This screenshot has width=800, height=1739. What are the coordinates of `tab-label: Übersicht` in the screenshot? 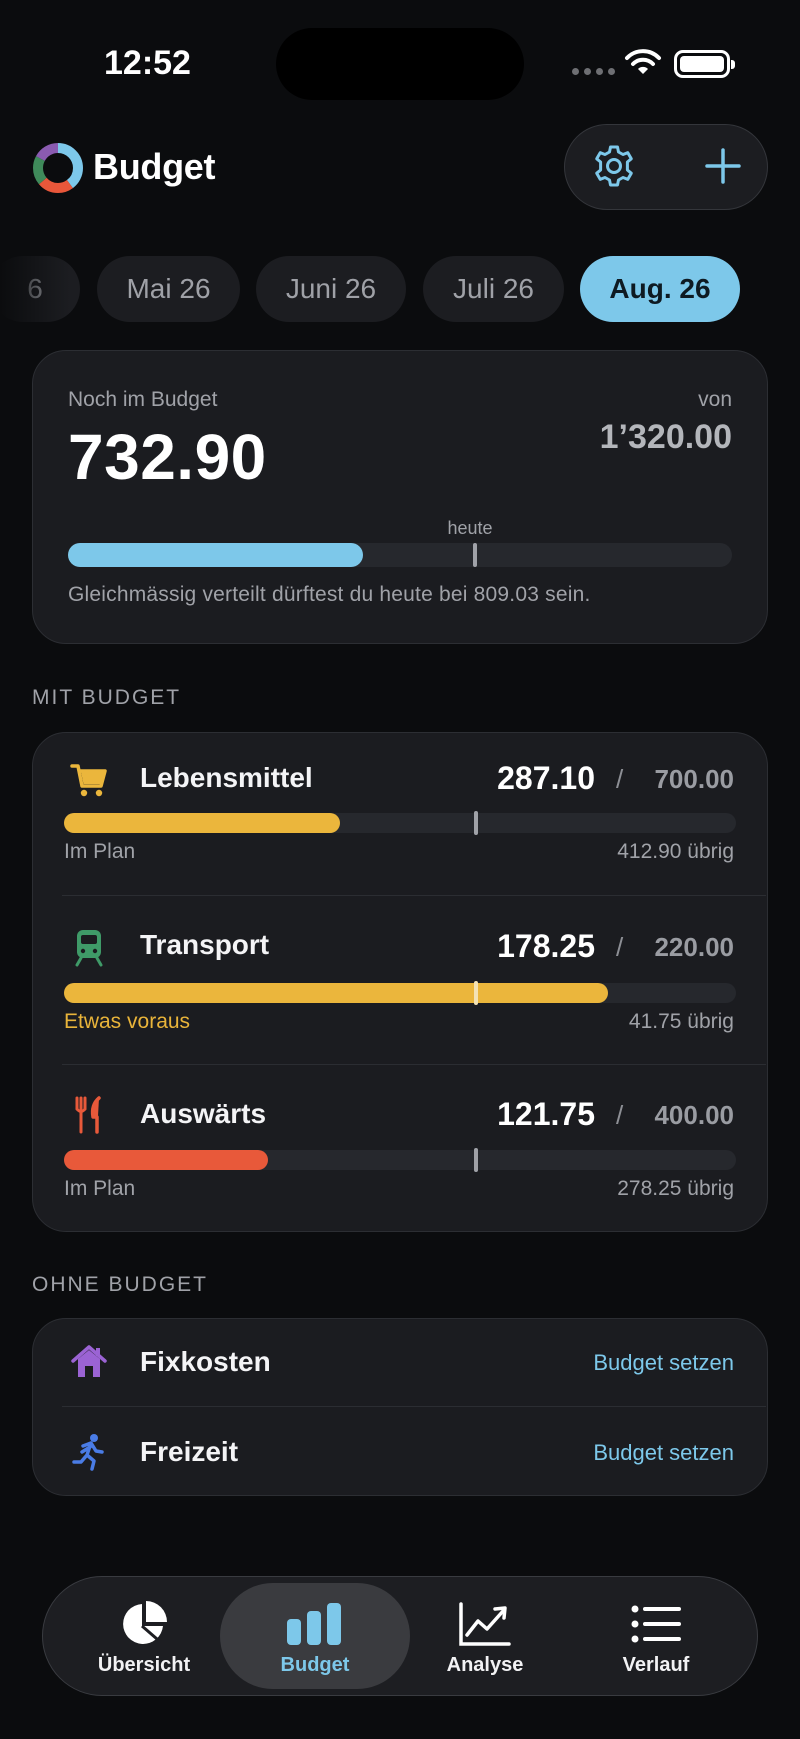 It's located at (144, 1665).